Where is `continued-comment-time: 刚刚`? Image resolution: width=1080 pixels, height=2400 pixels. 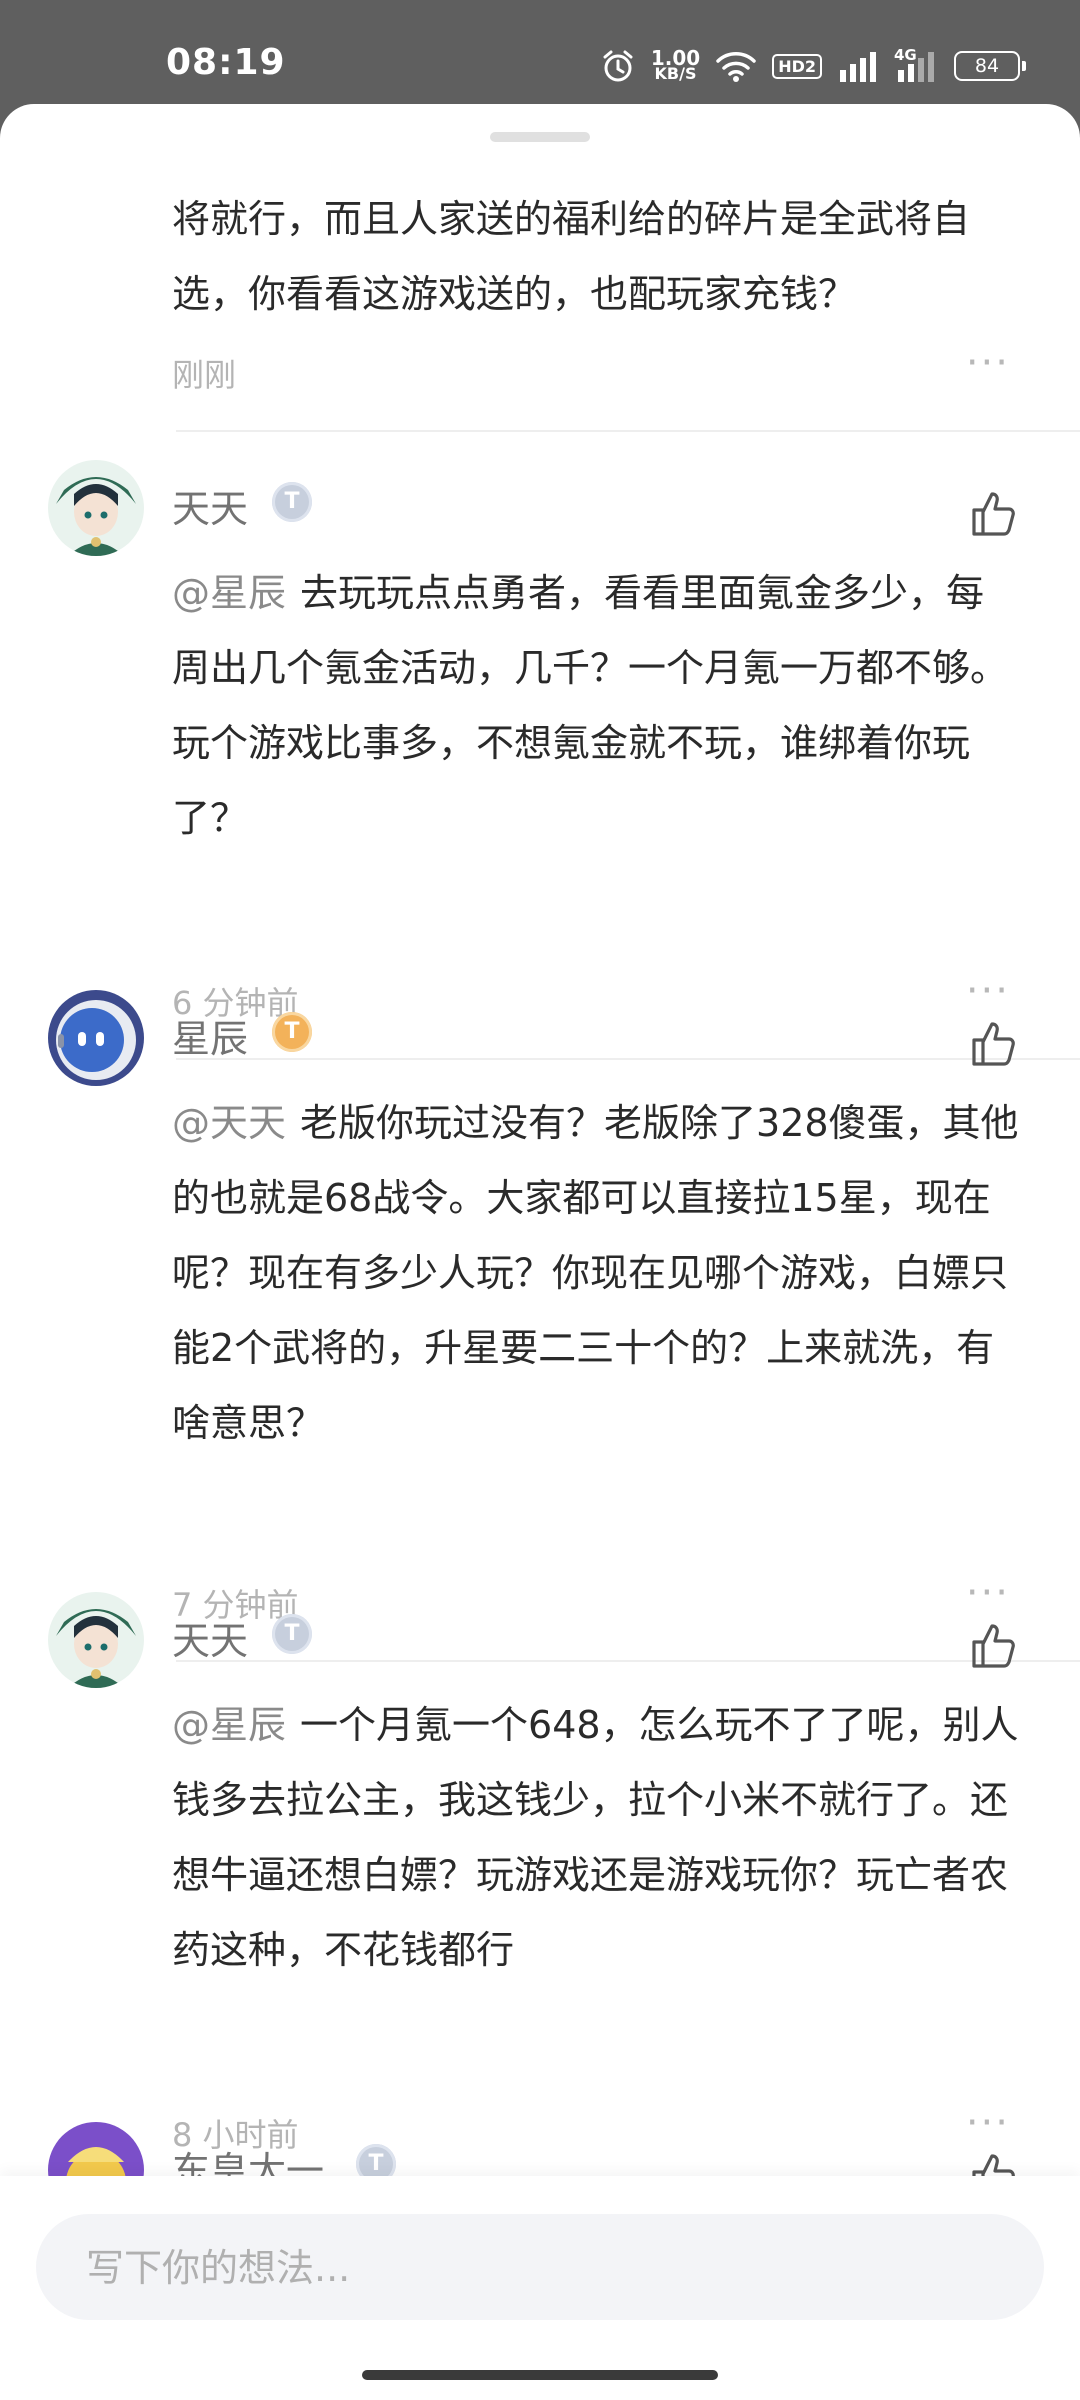 continued-comment-time: 刚刚 is located at coordinates (204, 375).